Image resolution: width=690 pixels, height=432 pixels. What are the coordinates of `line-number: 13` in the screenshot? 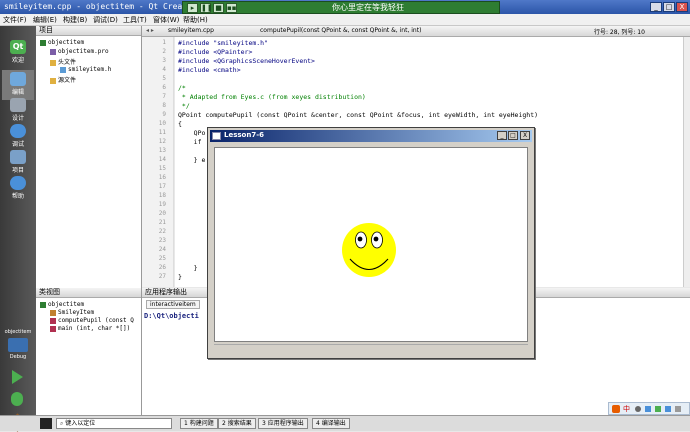 It's located at (162, 150).